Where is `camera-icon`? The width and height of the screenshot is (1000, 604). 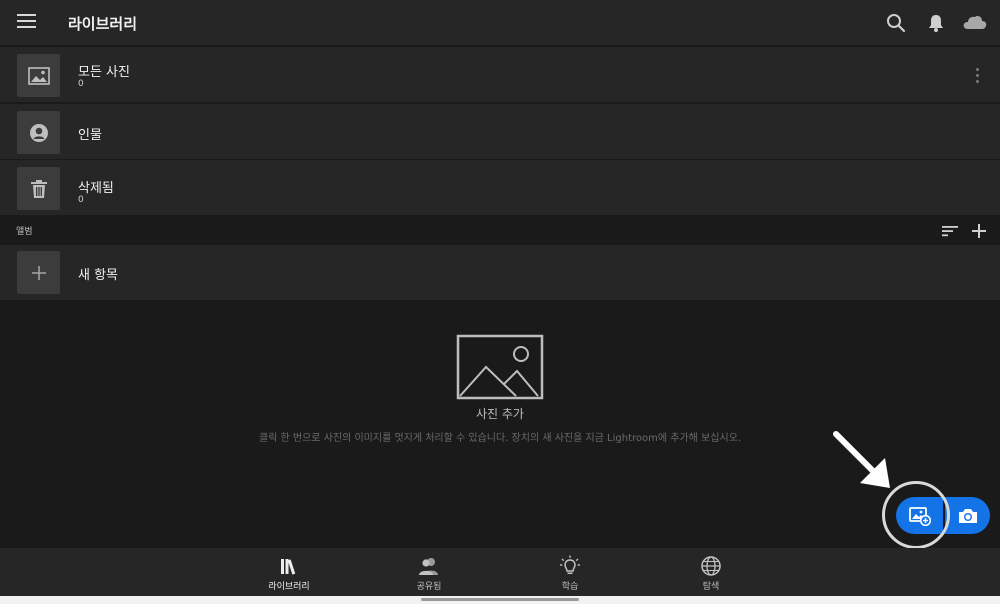
camera-icon is located at coordinates (967, 515).